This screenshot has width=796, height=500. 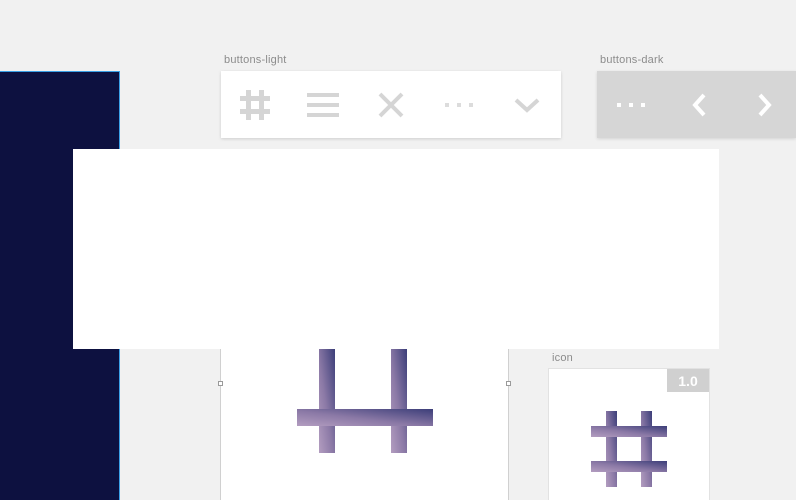 I want to click on icon-artboard: 1.0, so click(x=629, y=434).